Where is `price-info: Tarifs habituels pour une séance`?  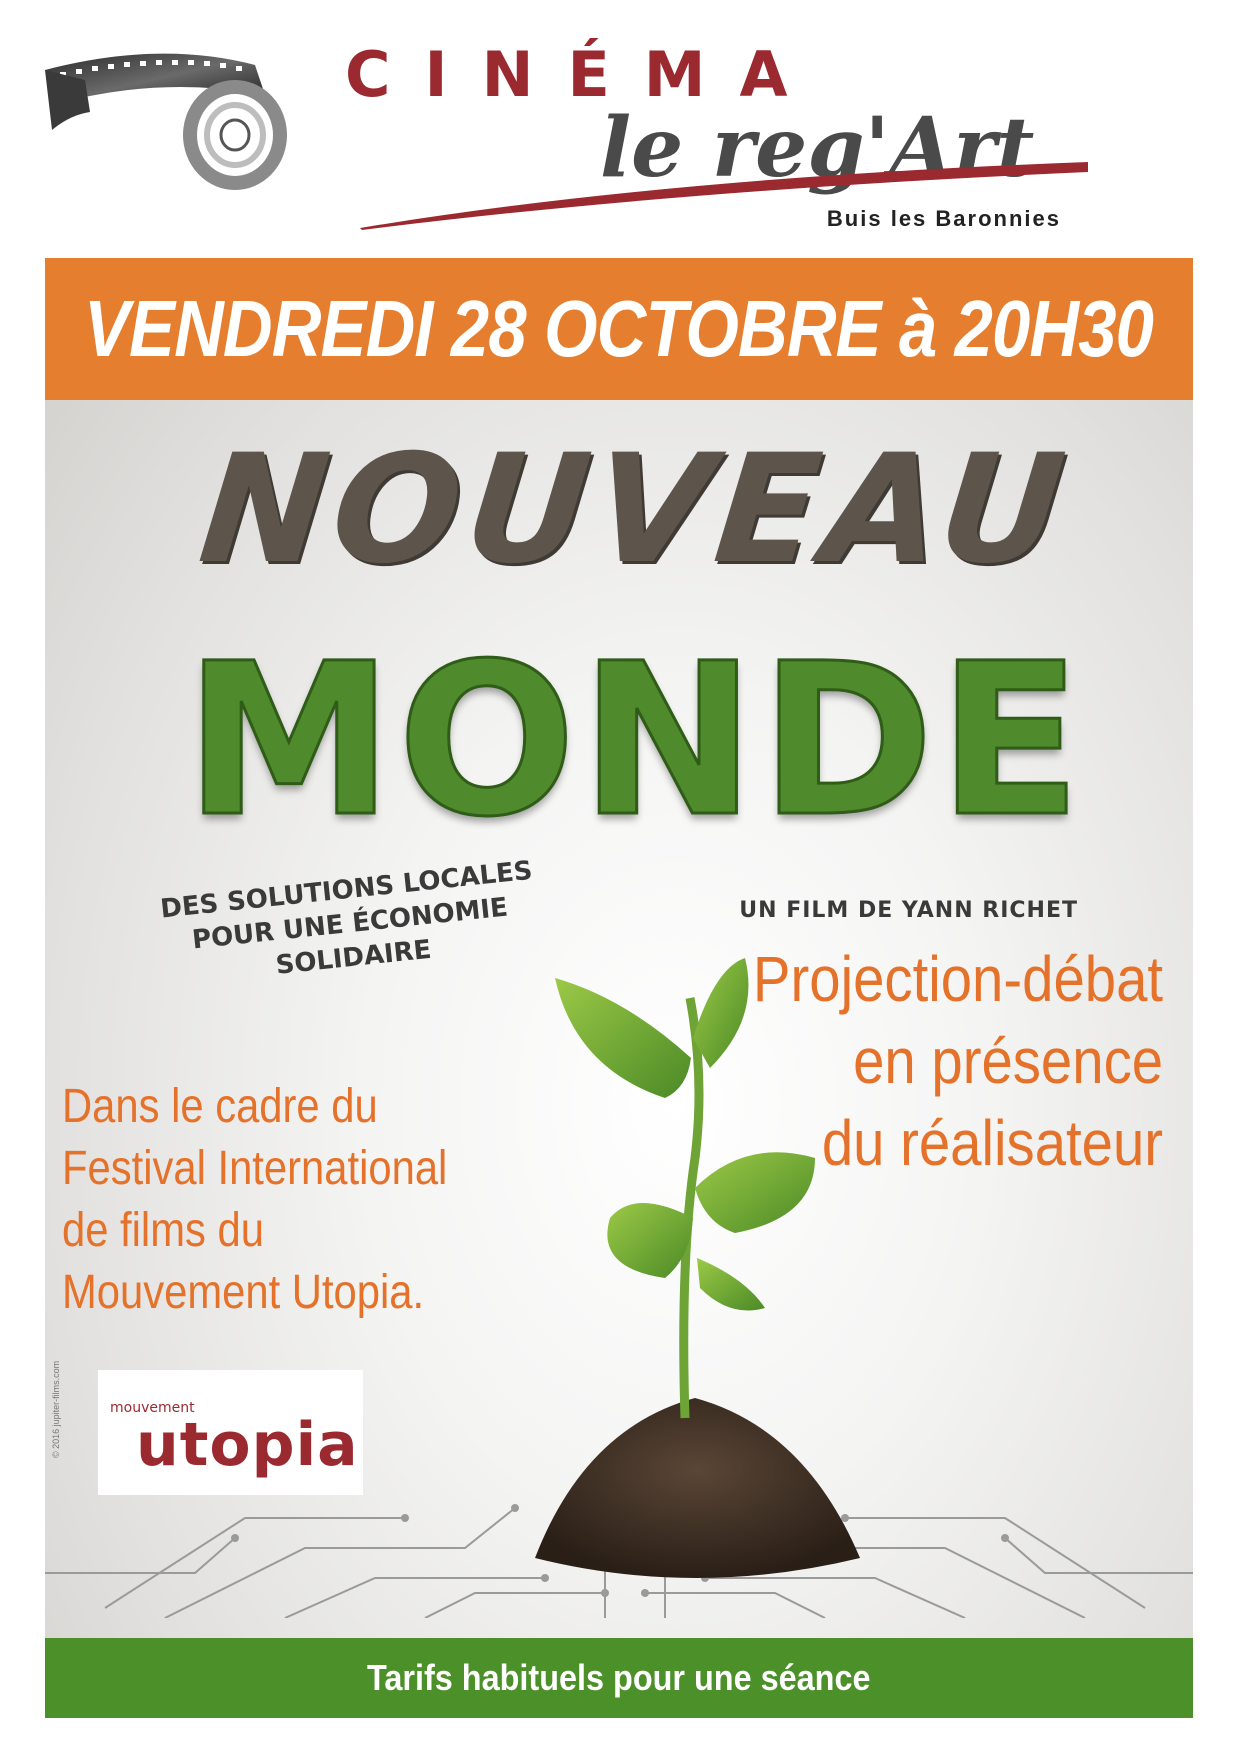 price-info: Tarifs habituels pour une séance is located at coordinates (619, 1677).